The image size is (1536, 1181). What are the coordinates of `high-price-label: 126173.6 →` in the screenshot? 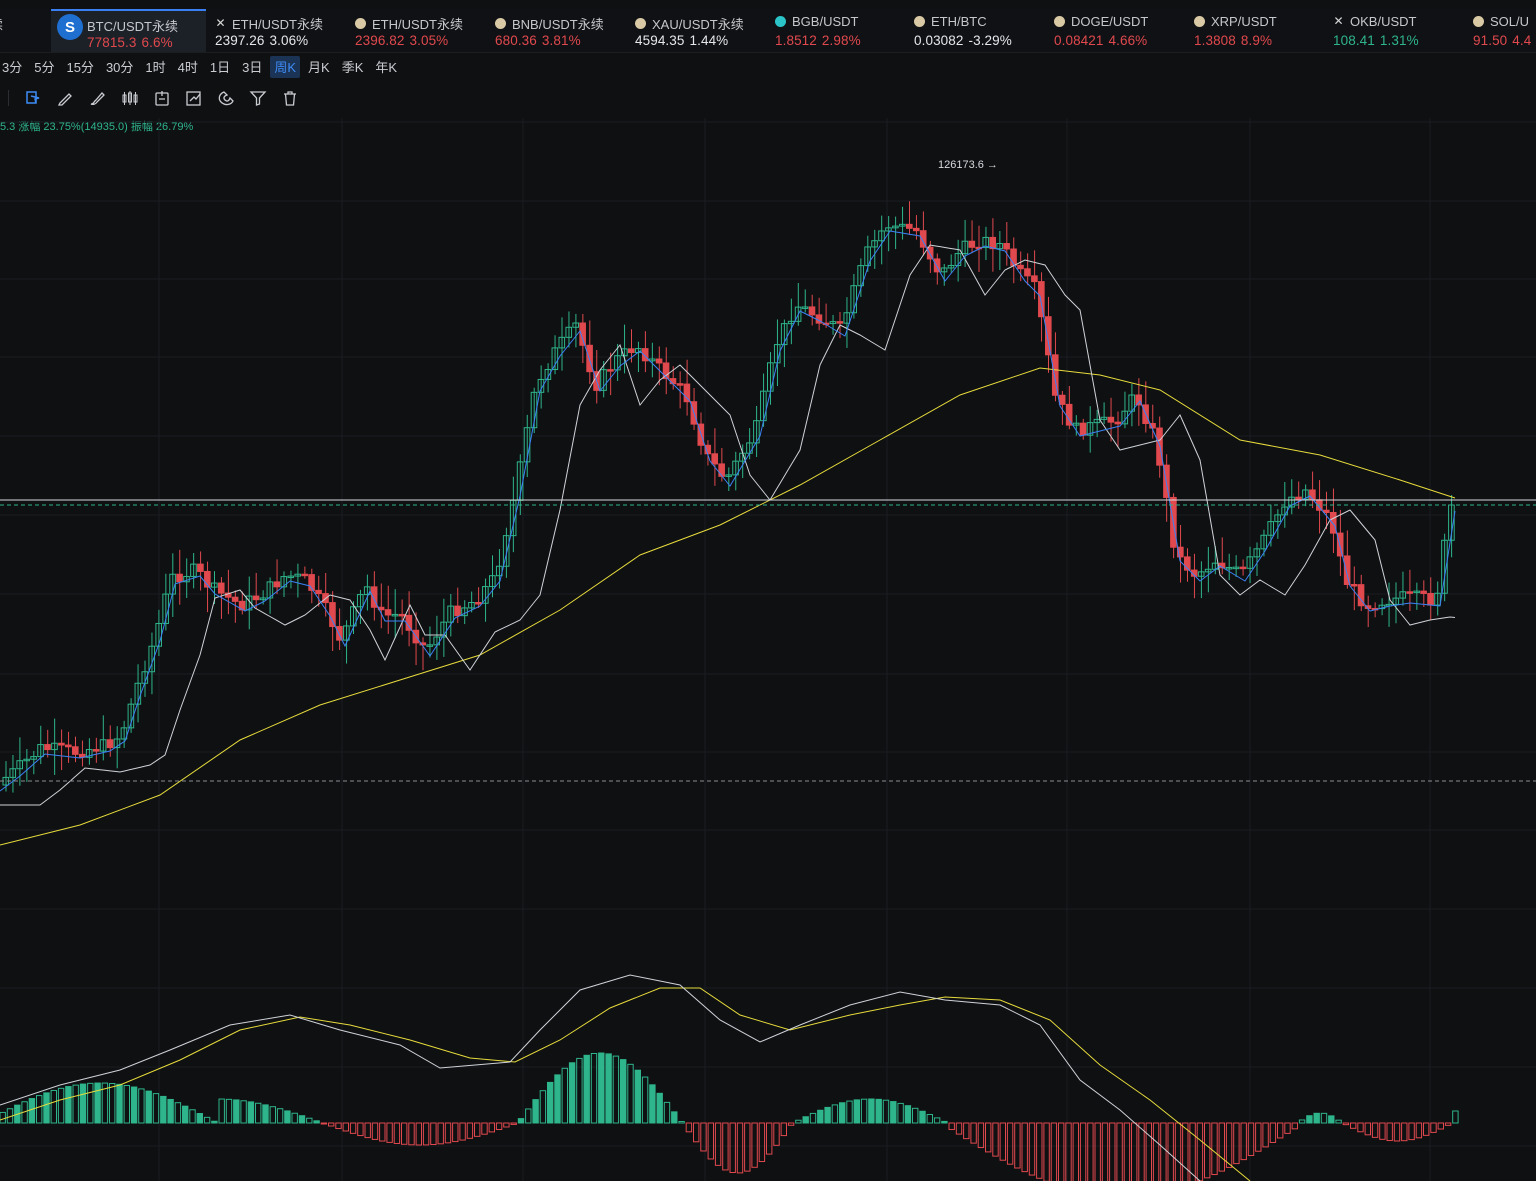 It's located at (968, 165).